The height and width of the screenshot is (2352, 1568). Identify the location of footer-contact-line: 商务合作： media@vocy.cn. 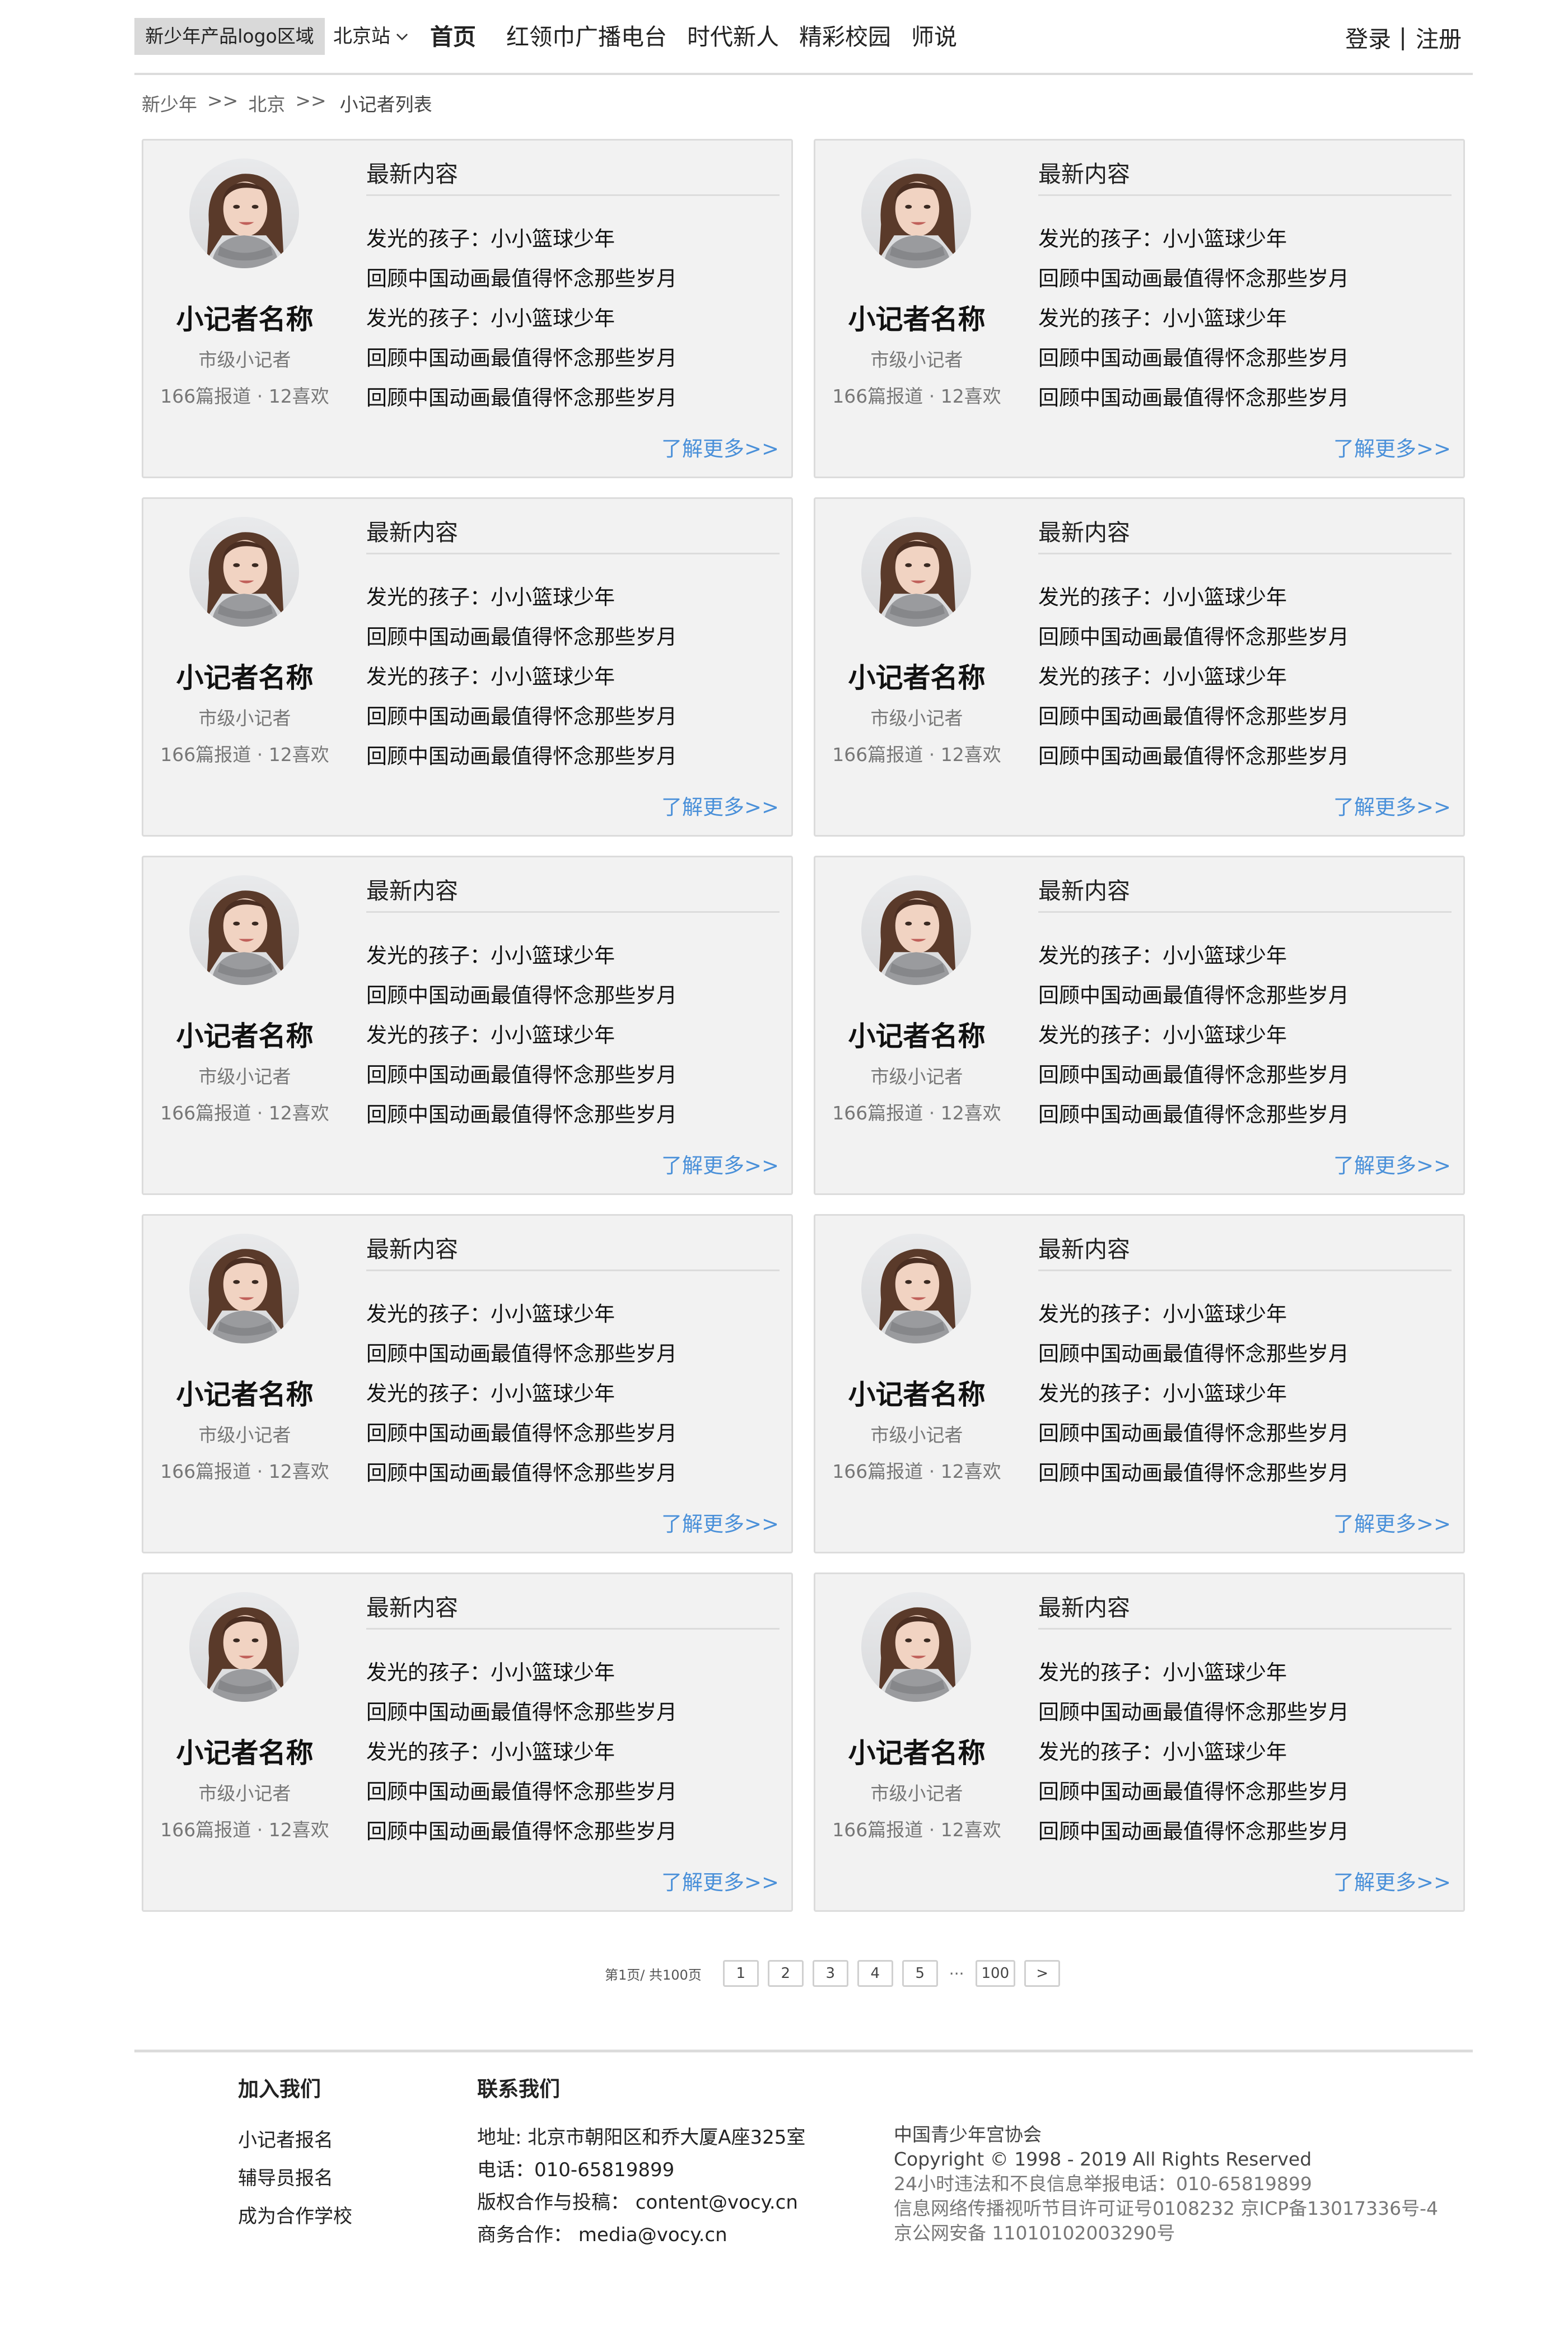
(641, 2235).